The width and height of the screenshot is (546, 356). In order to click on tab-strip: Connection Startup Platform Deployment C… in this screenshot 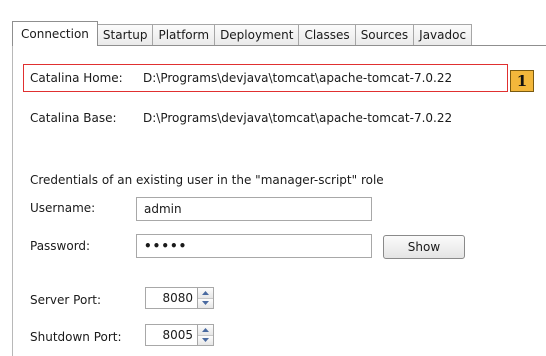, I will do `click(242, 33)`.